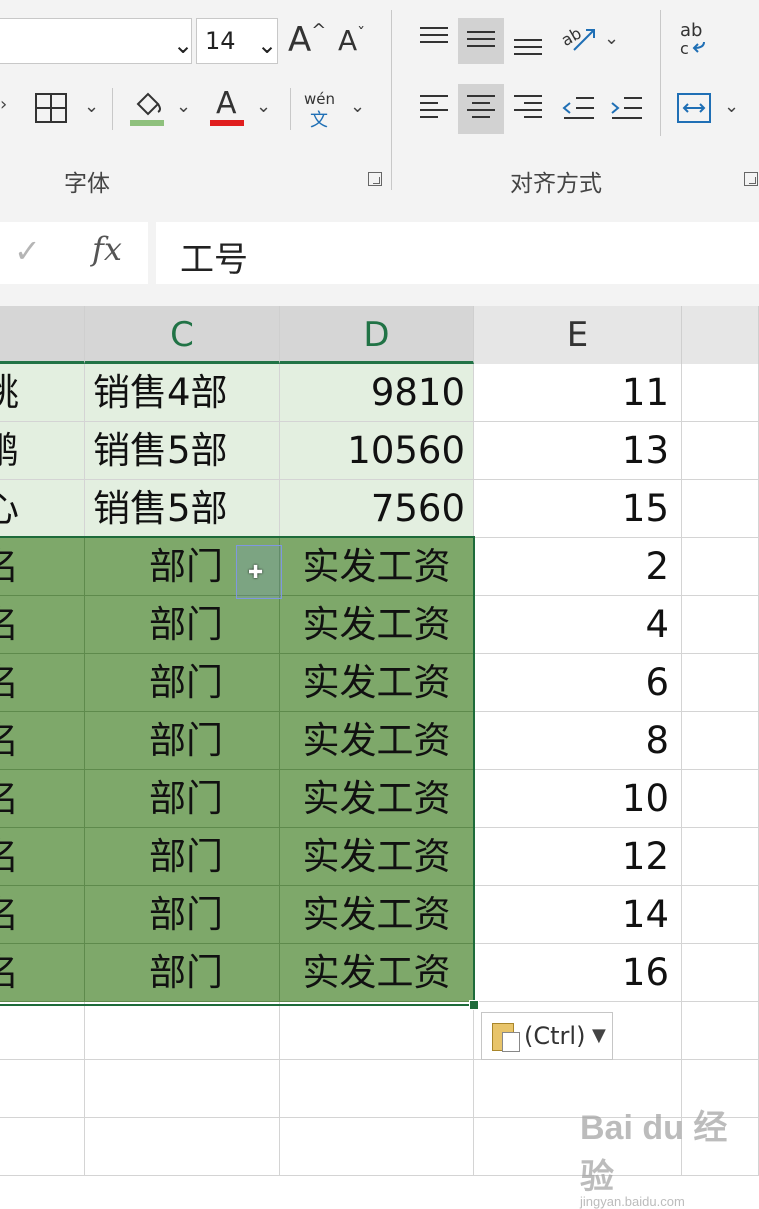  Describe the element at coordinates (237, 41) in the screenshot. I see `font-size-combobox: 14 ⌄` at that location.